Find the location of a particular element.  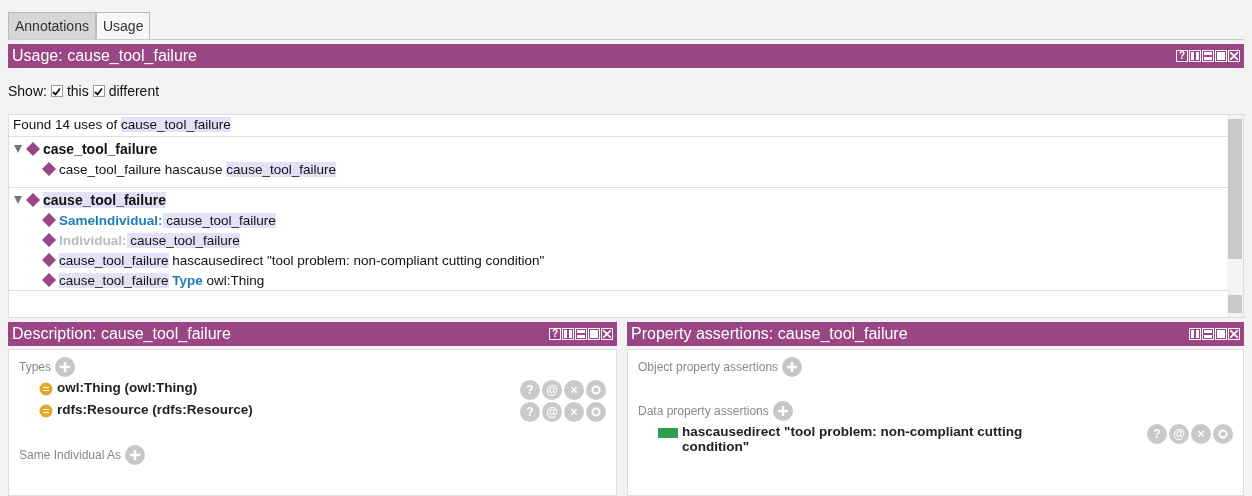

section-label: Same Individual As is located at coordinates (70, 455).